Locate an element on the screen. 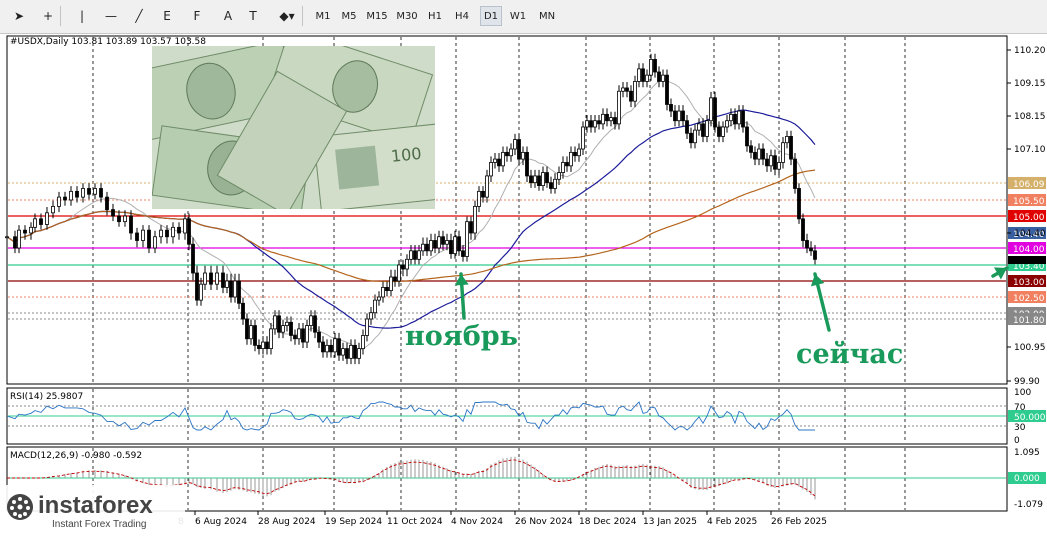 This screenshot has width=1047, height=537. price-tick-label: 104.40 is located at coordinates (1030, 234).